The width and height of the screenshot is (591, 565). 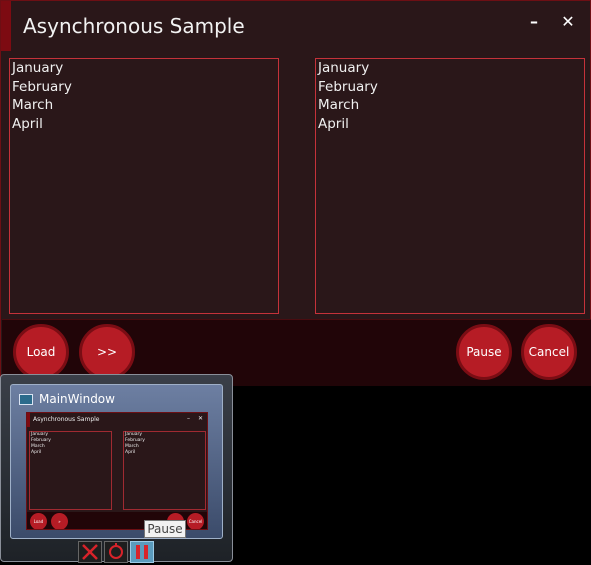 What do you see at coordinates (165, 529) in the screenshot?
I see `pause-tooltip: Pause` at bounding box center [165, 529].